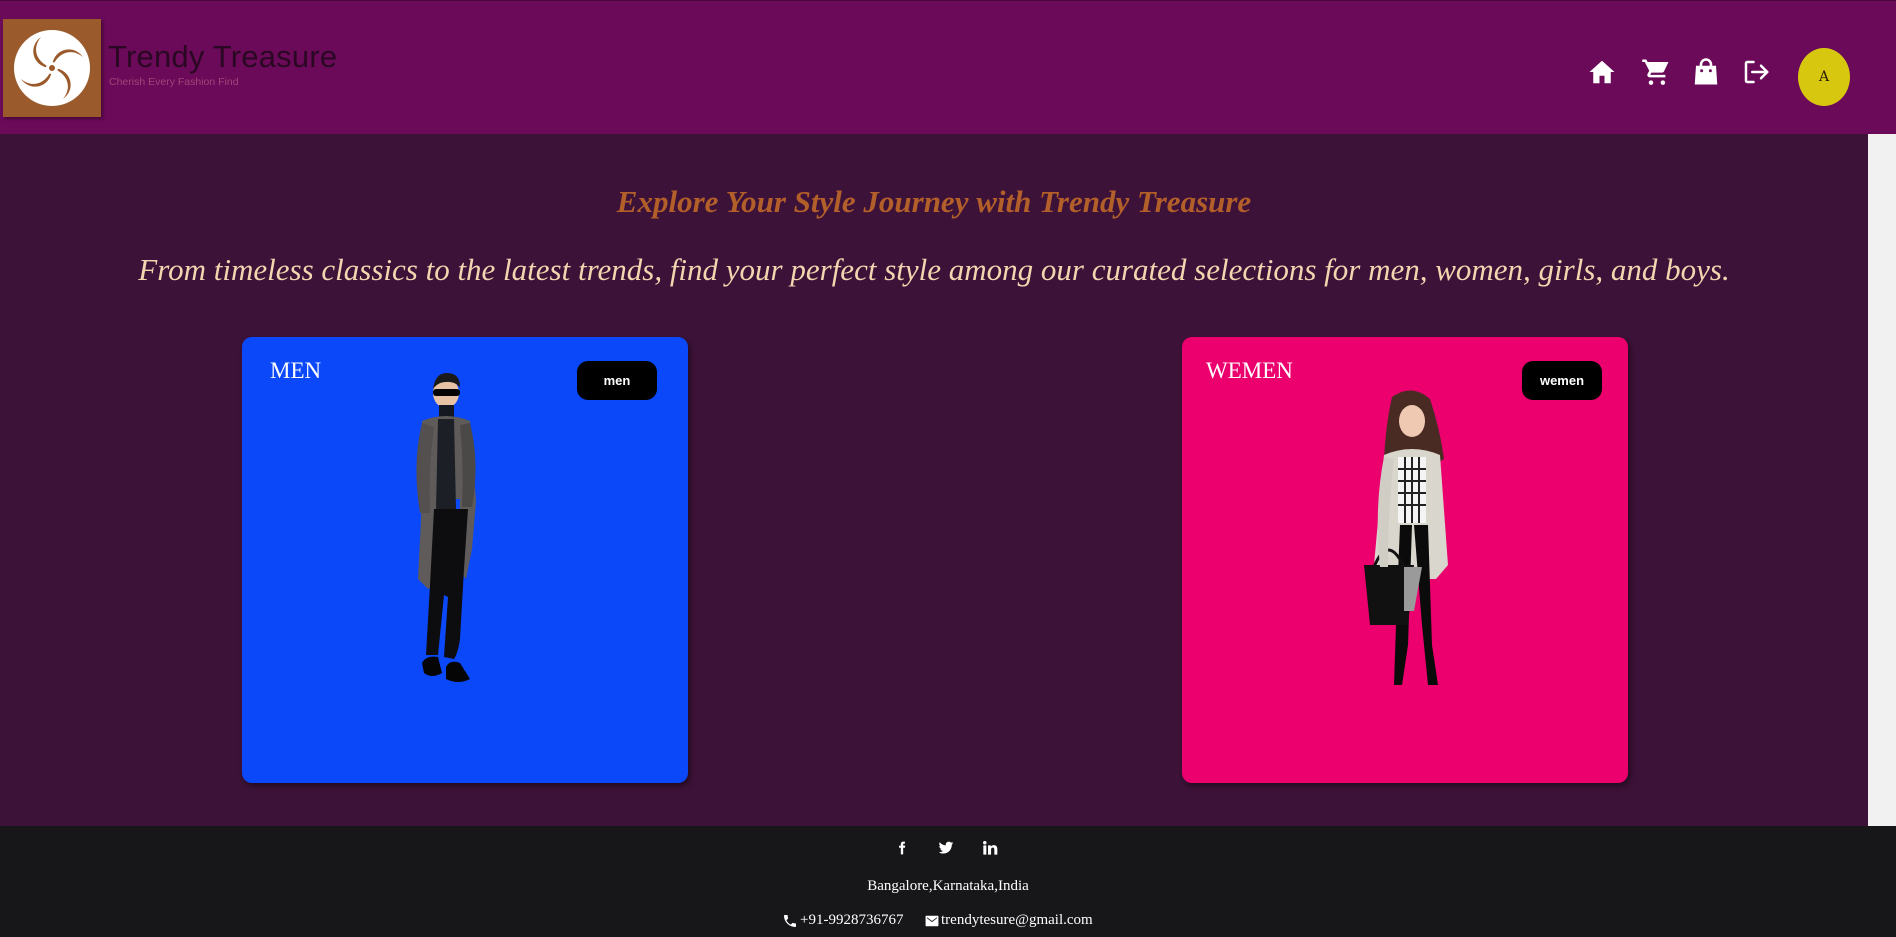  What do you see at coordinates (1406, 537) in the screenshot?
I see `woman-figure-image` at bounding box center [1406, 537].